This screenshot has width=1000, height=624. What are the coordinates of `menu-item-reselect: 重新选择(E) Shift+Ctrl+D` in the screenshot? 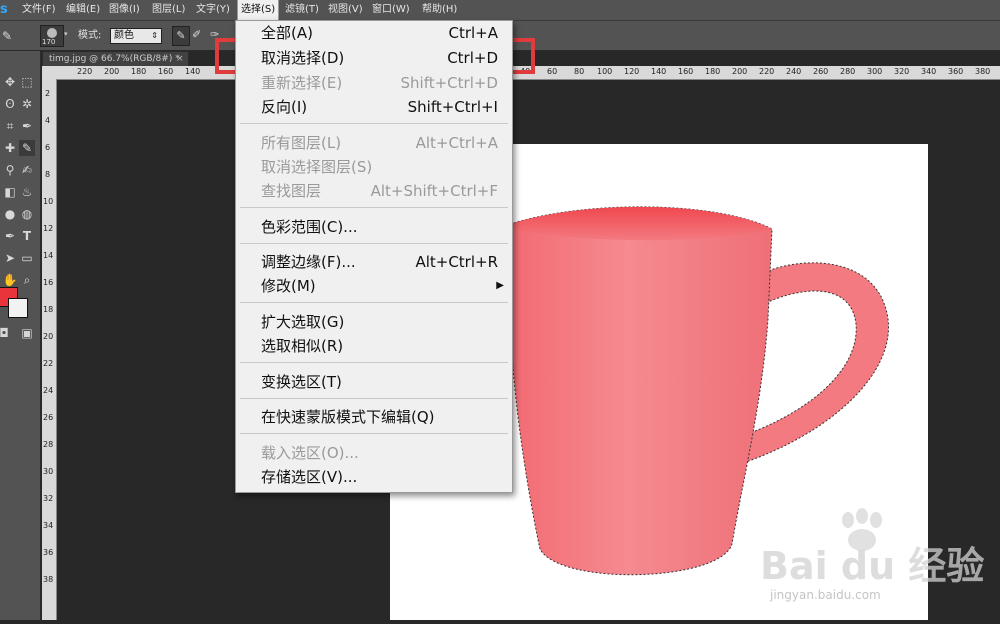 It's located at (374, 83).